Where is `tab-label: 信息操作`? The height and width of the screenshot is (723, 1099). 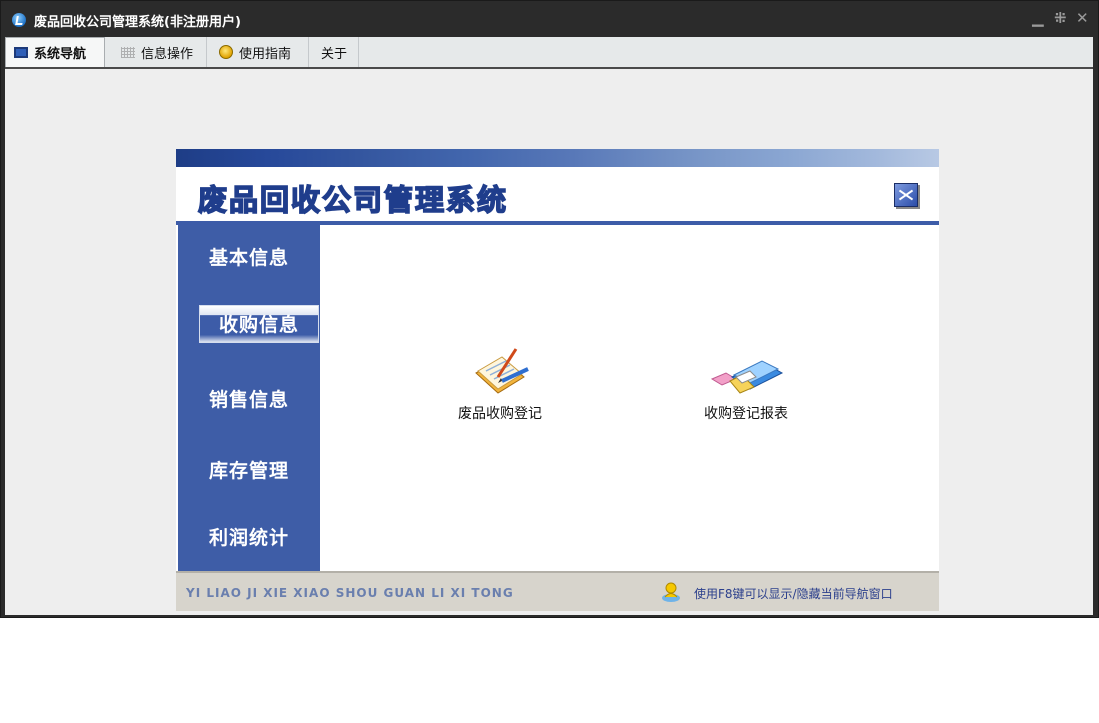
tab-label: 信息操作 is located at coordinates (167, 54).